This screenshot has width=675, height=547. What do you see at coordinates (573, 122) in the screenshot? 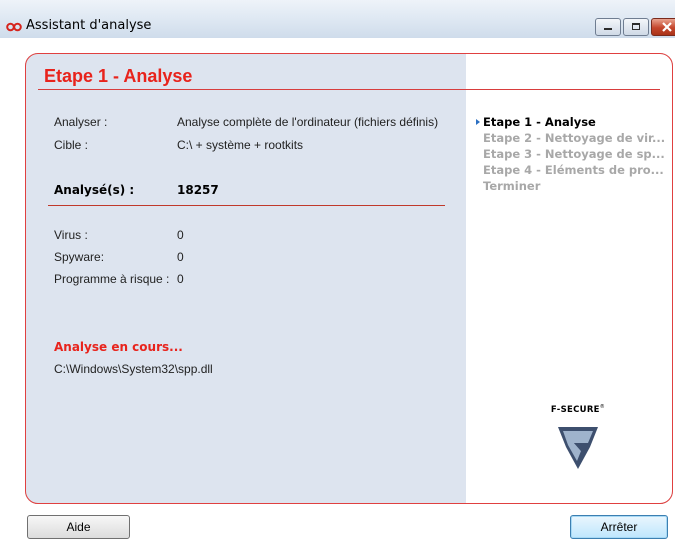
I see `step-item-analyse: Etape 1 - Analyse` at bounding box center [573, 122].